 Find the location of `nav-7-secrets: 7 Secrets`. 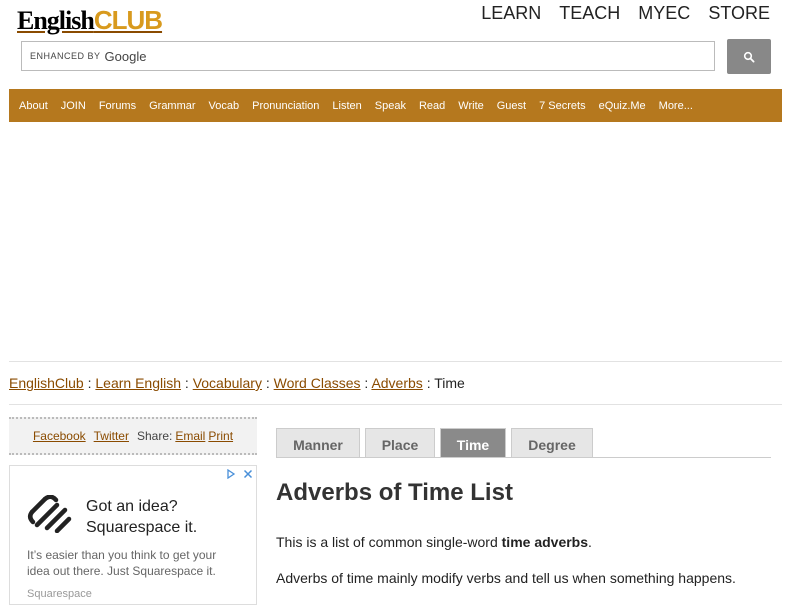

nav-7-secrets: 7 Secrets is located at coordinates (562, 106).